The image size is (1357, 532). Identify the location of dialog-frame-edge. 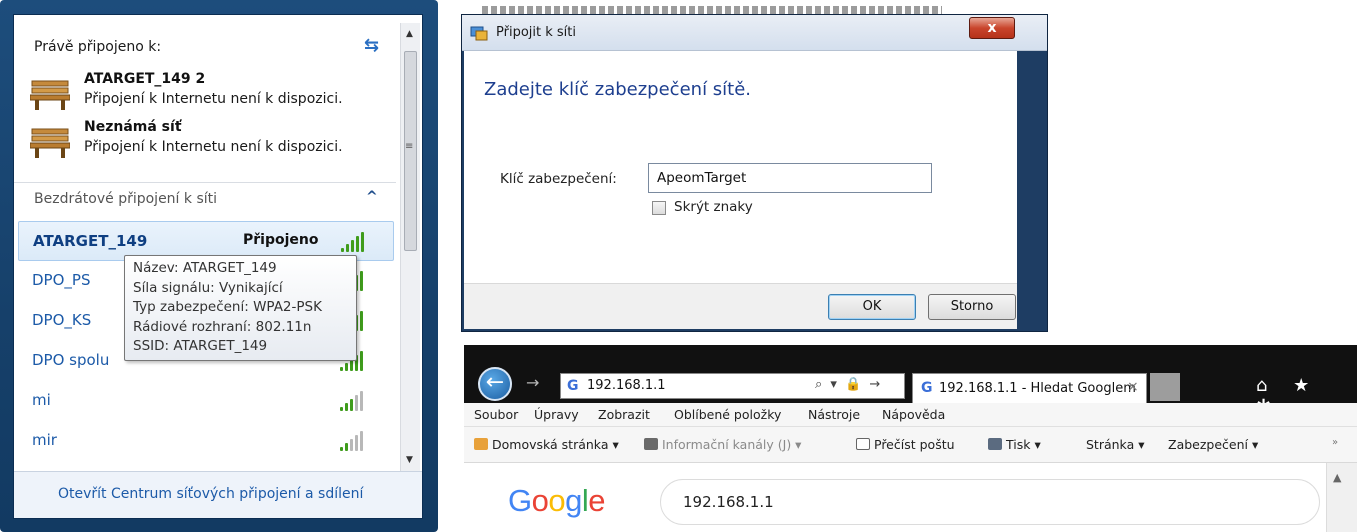
(1032, 191).